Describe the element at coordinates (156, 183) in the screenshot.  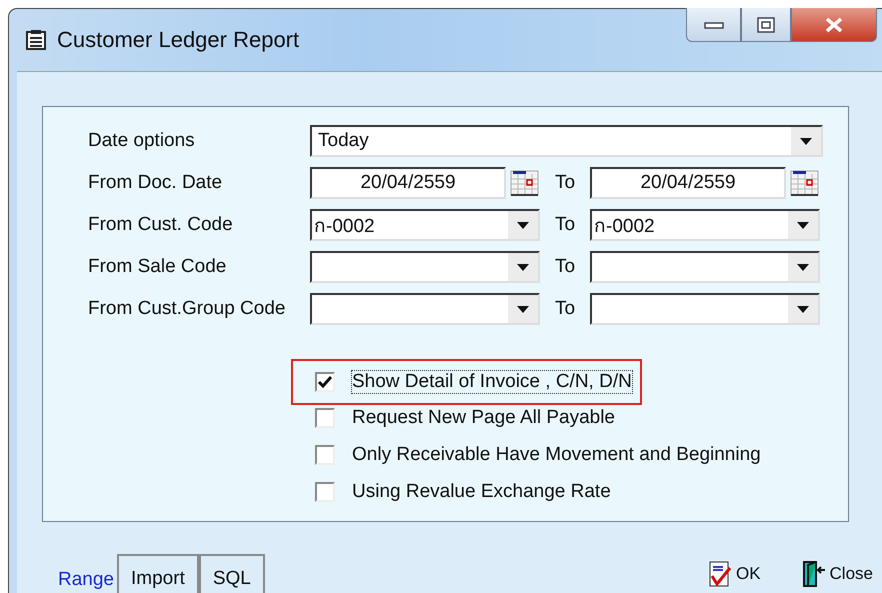
I see `field-label: From Doc. Date` at that location.